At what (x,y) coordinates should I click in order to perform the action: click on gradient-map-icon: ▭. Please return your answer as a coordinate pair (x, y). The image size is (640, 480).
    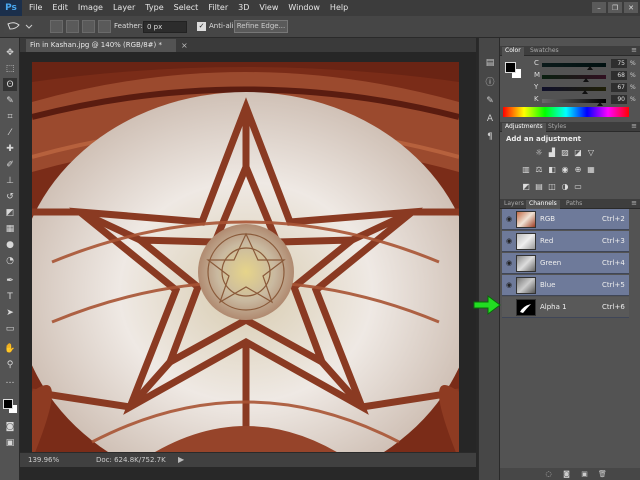
    Looking at the image, I should click on (578, 186).